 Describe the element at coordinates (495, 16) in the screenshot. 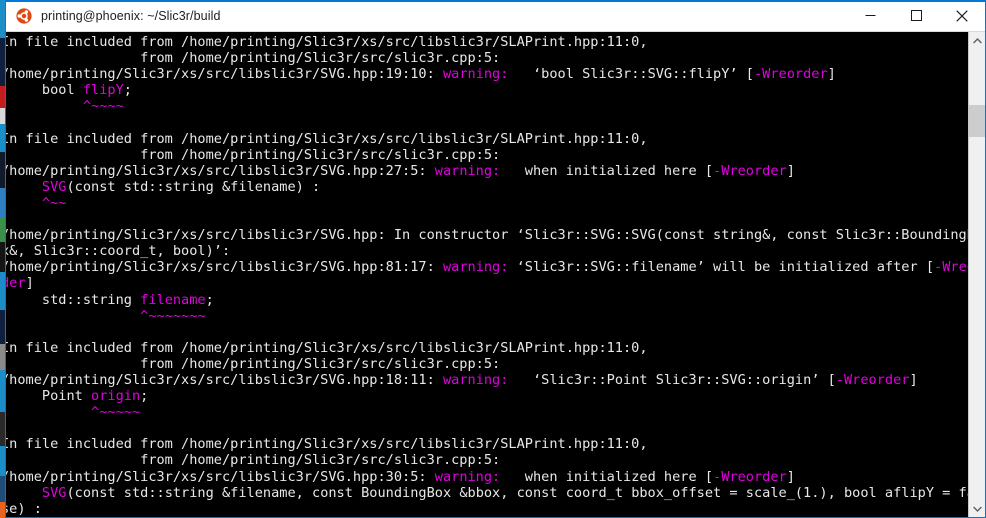

I see `title-bar: printing@phoenix: ~/Slic3r/build` at that location.